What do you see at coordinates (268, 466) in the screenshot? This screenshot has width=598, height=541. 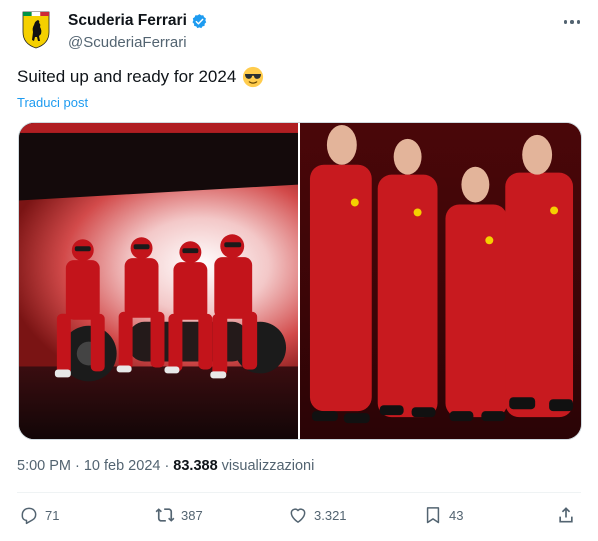 I see `views-label: visualizzazioni` at bounding box center [268, 466].